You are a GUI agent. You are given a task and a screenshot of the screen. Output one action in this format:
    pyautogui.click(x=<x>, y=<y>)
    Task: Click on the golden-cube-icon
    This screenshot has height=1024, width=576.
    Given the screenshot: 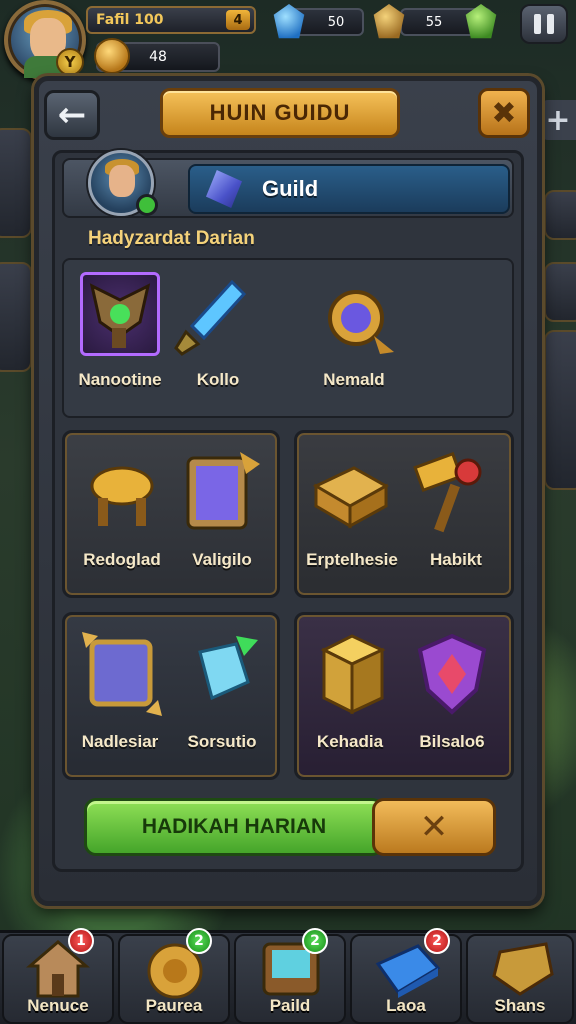 What is the action you would take?
    pyautogui.click(x=353, y=674)
    